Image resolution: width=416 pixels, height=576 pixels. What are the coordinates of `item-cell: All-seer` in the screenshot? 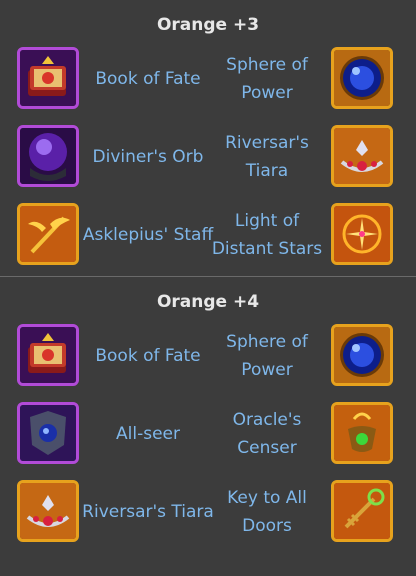 It's located at (104, 438).